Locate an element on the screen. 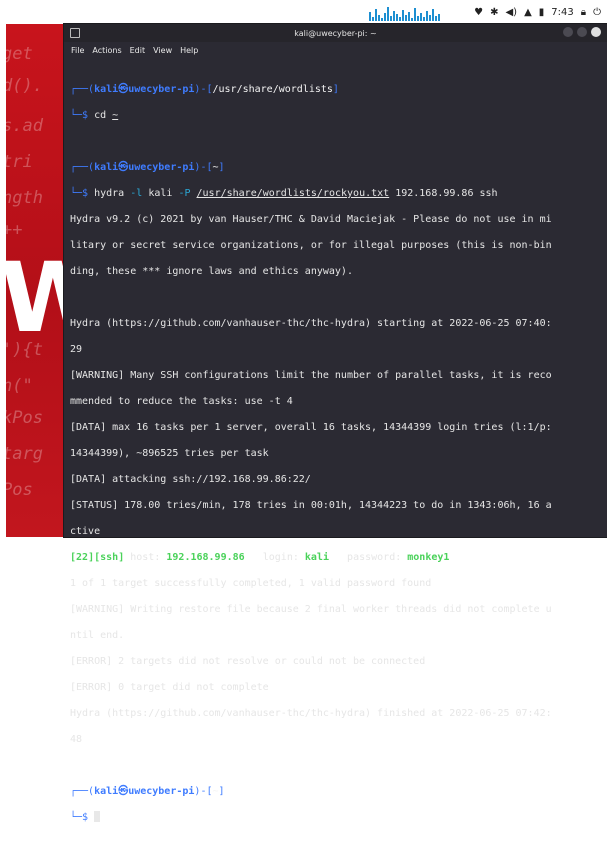  output-line: 14344399), ~896525 tries per task is located at coordinates (169, 453).